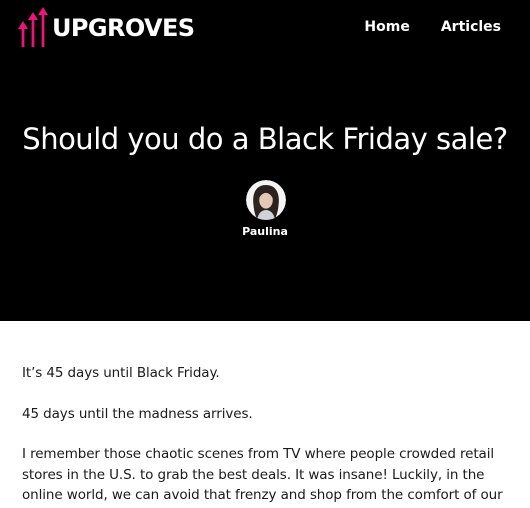 Image resolution: width=530 pixels, height=508 pixels. I want to click on nav-home-link: Home, so click(386, 27).